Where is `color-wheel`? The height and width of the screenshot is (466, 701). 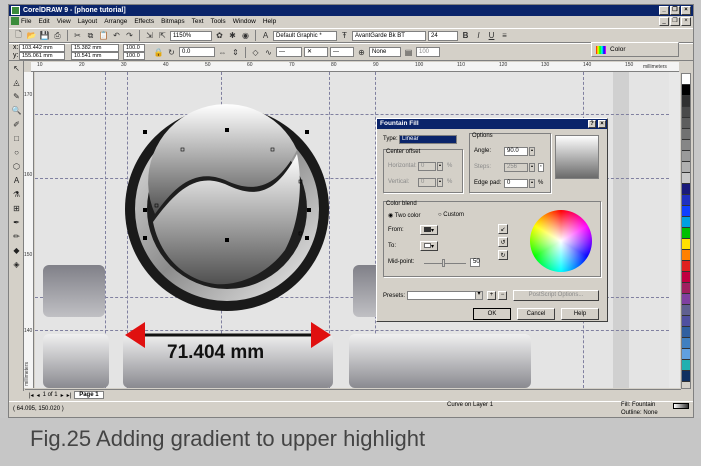 color-wheel is located at coordinates (561, 241).